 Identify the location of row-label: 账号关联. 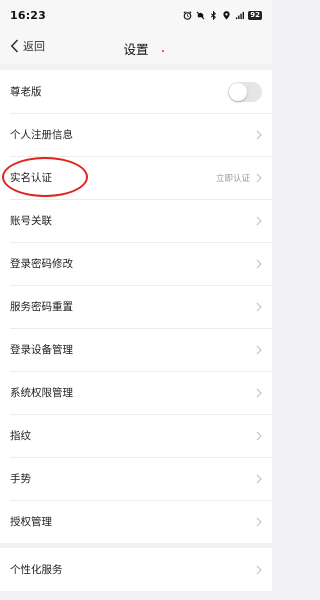
(31, 221).